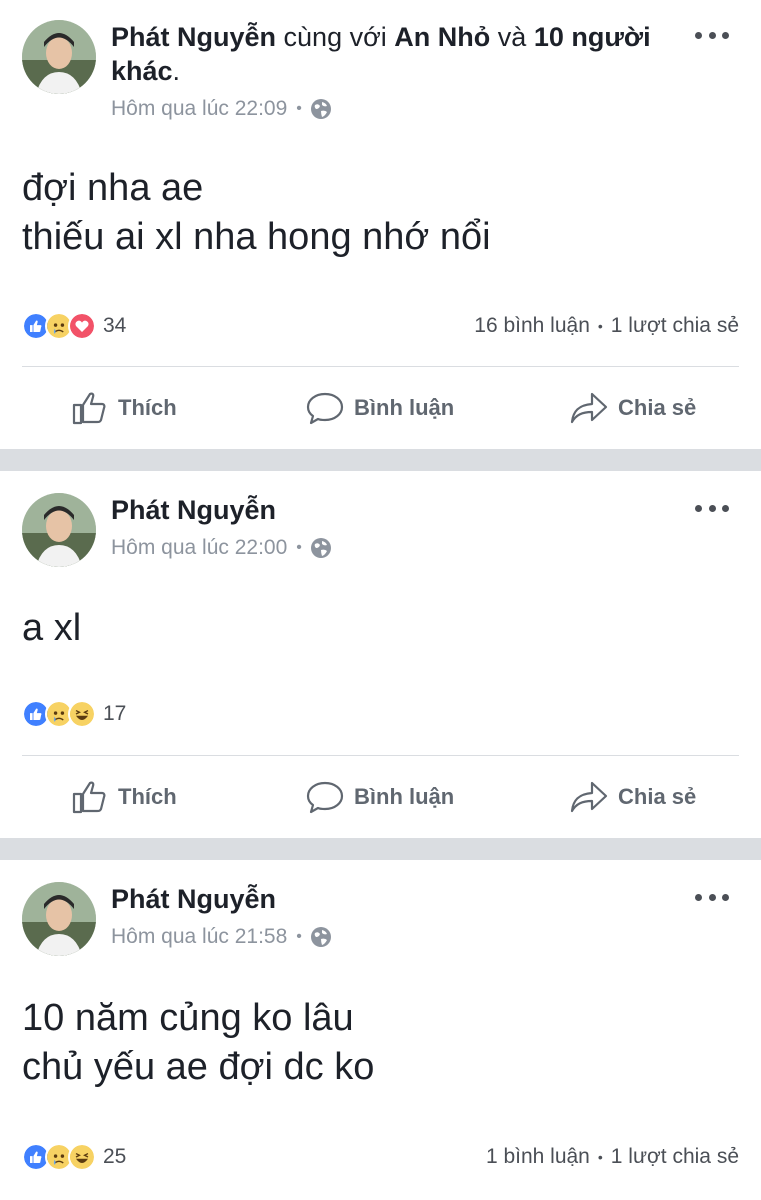 The height and width of the screenshot is (1200, 761). Describe the element at coordinates (199, 109) in the screenshot. I see `post-time: Hôm qua lúc 22:09` at that location.